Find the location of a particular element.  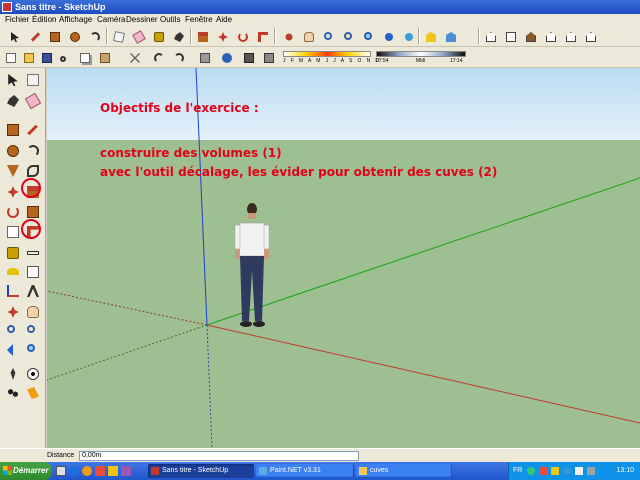

shadow-settings-button is located at coordinates (268, 57).